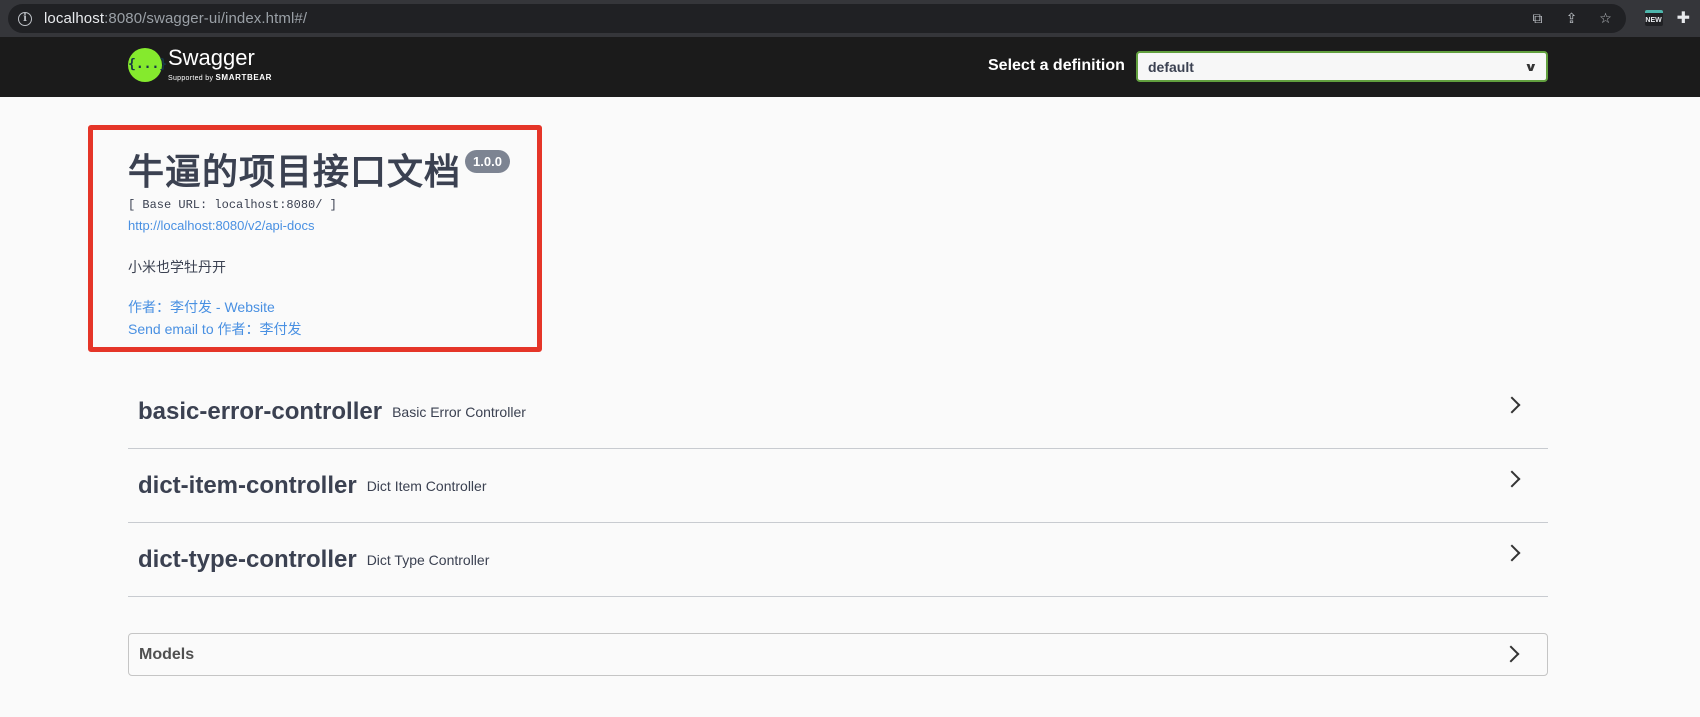 This screenshot has width=1700, height=717. What do you see at coordinates (260, 411) in the screenshot?
I see `tag-name: basic-error-controller` at bounding box center [260, 411].